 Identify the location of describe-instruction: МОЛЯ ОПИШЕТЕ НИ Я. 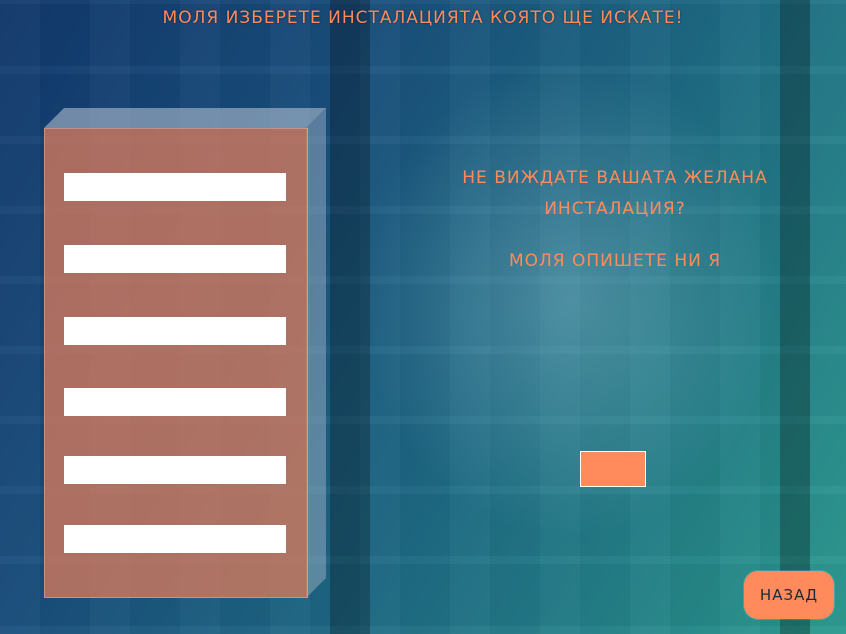
(615, 261).